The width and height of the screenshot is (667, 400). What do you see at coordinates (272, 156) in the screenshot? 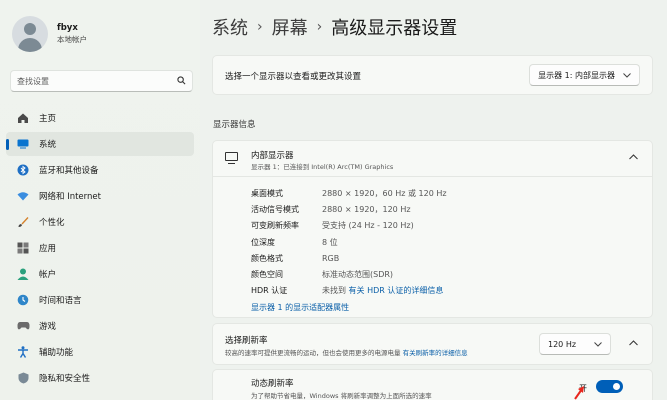
I see `display-name: 内部显示器` at bounding box center [272, 156].